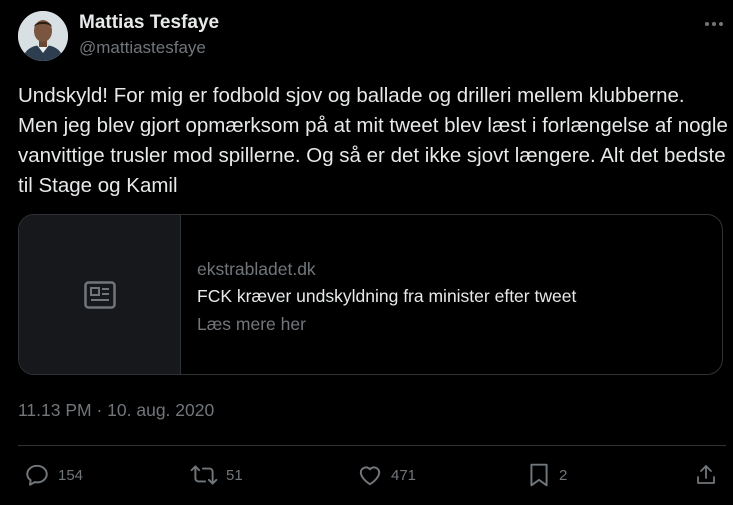  What do you see at coordinates (372, 445) in the screenshot?
I see `divider` at bounding box center [372, 445].